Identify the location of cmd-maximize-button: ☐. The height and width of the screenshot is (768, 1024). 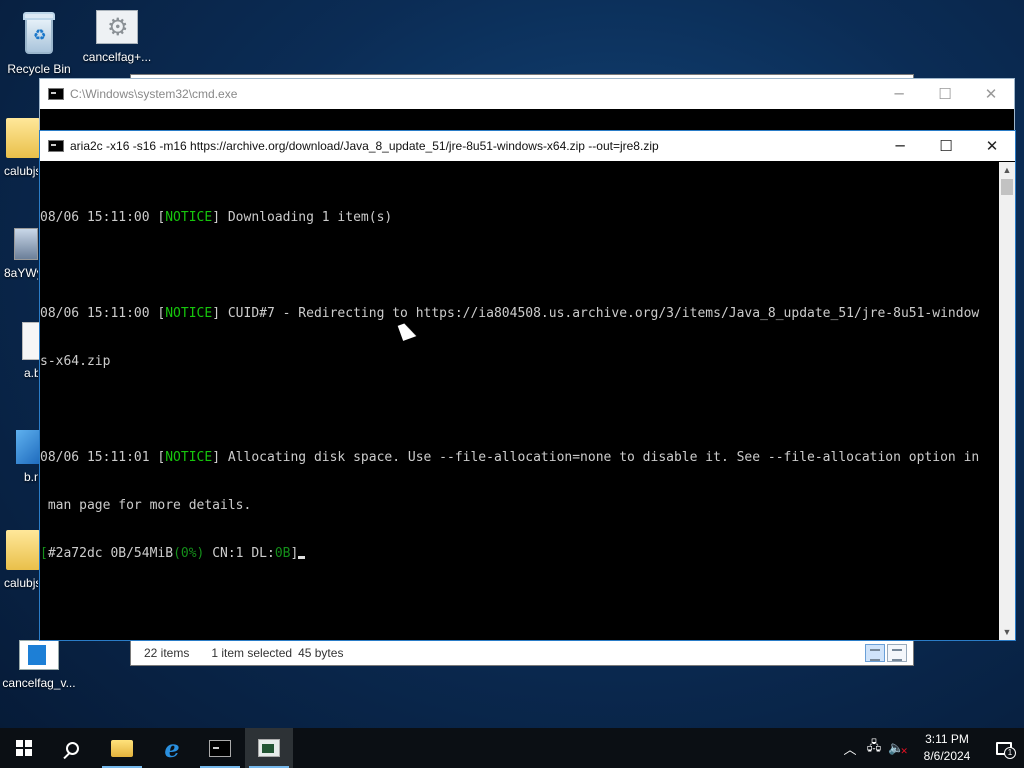
(945, 94).